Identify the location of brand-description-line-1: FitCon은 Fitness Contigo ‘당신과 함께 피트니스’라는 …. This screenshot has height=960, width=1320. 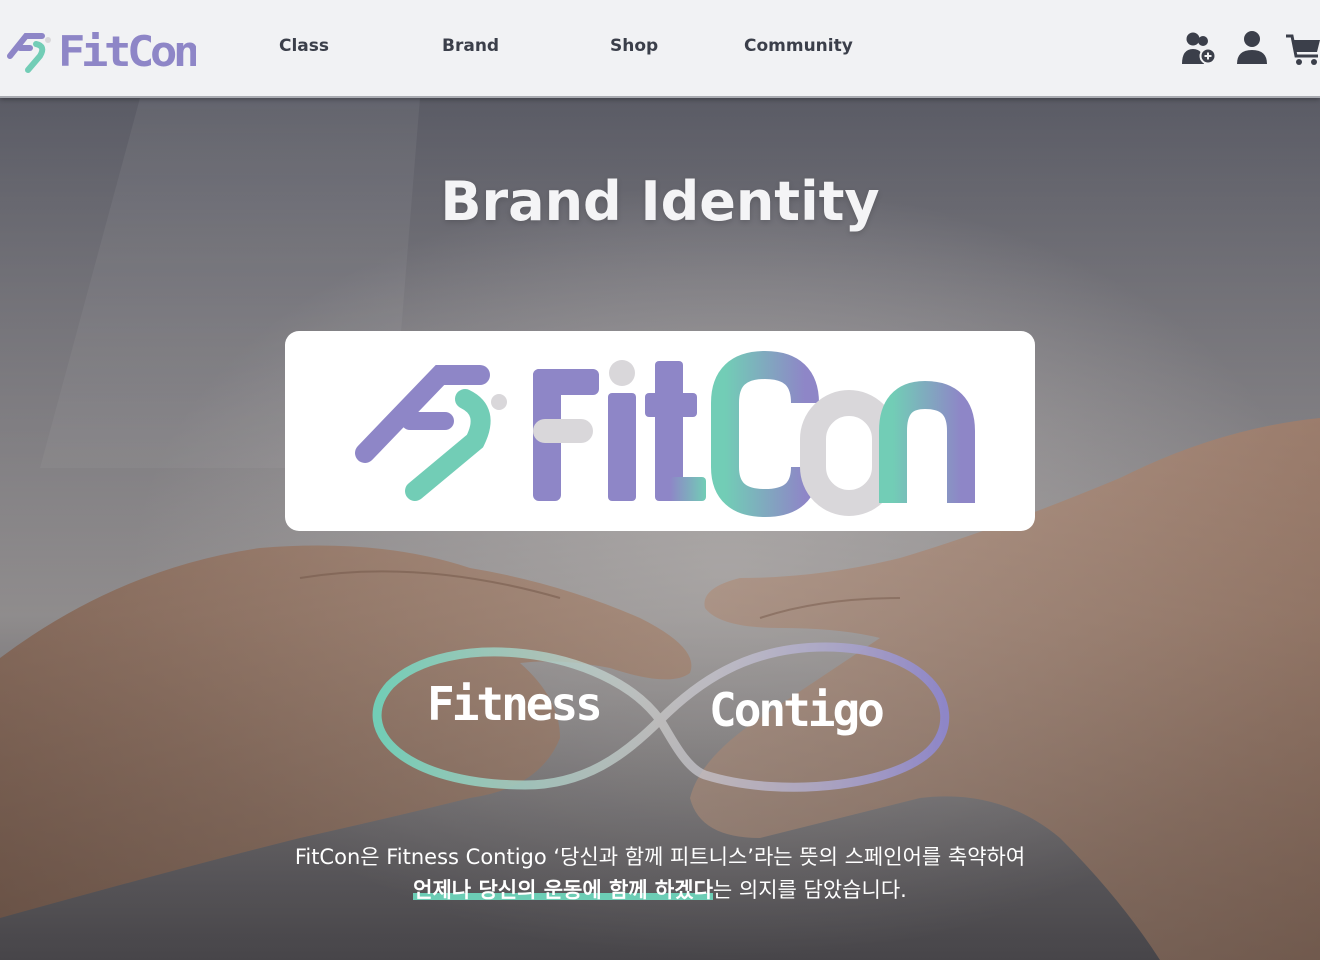
(660, 857).